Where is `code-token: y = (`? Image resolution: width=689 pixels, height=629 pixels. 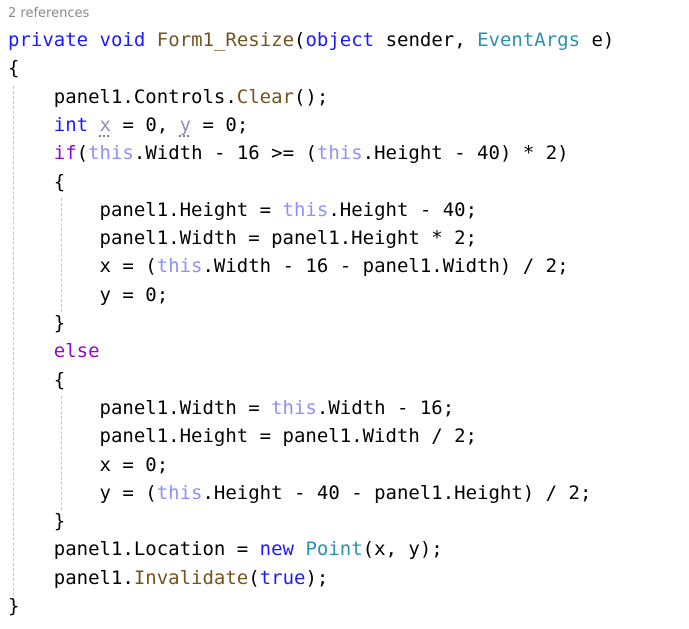 code-token: y = ( is located at coordinates (82, 492).